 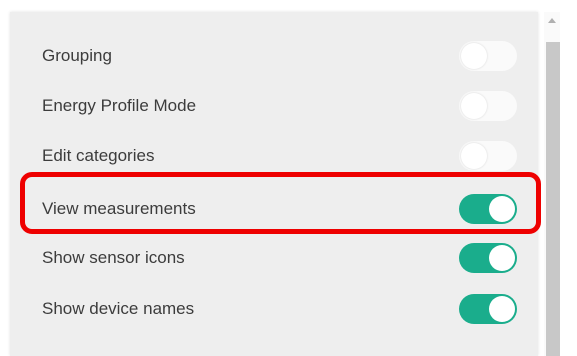 I want to click on toggle-show-device-names, so click(x=488, y=309).